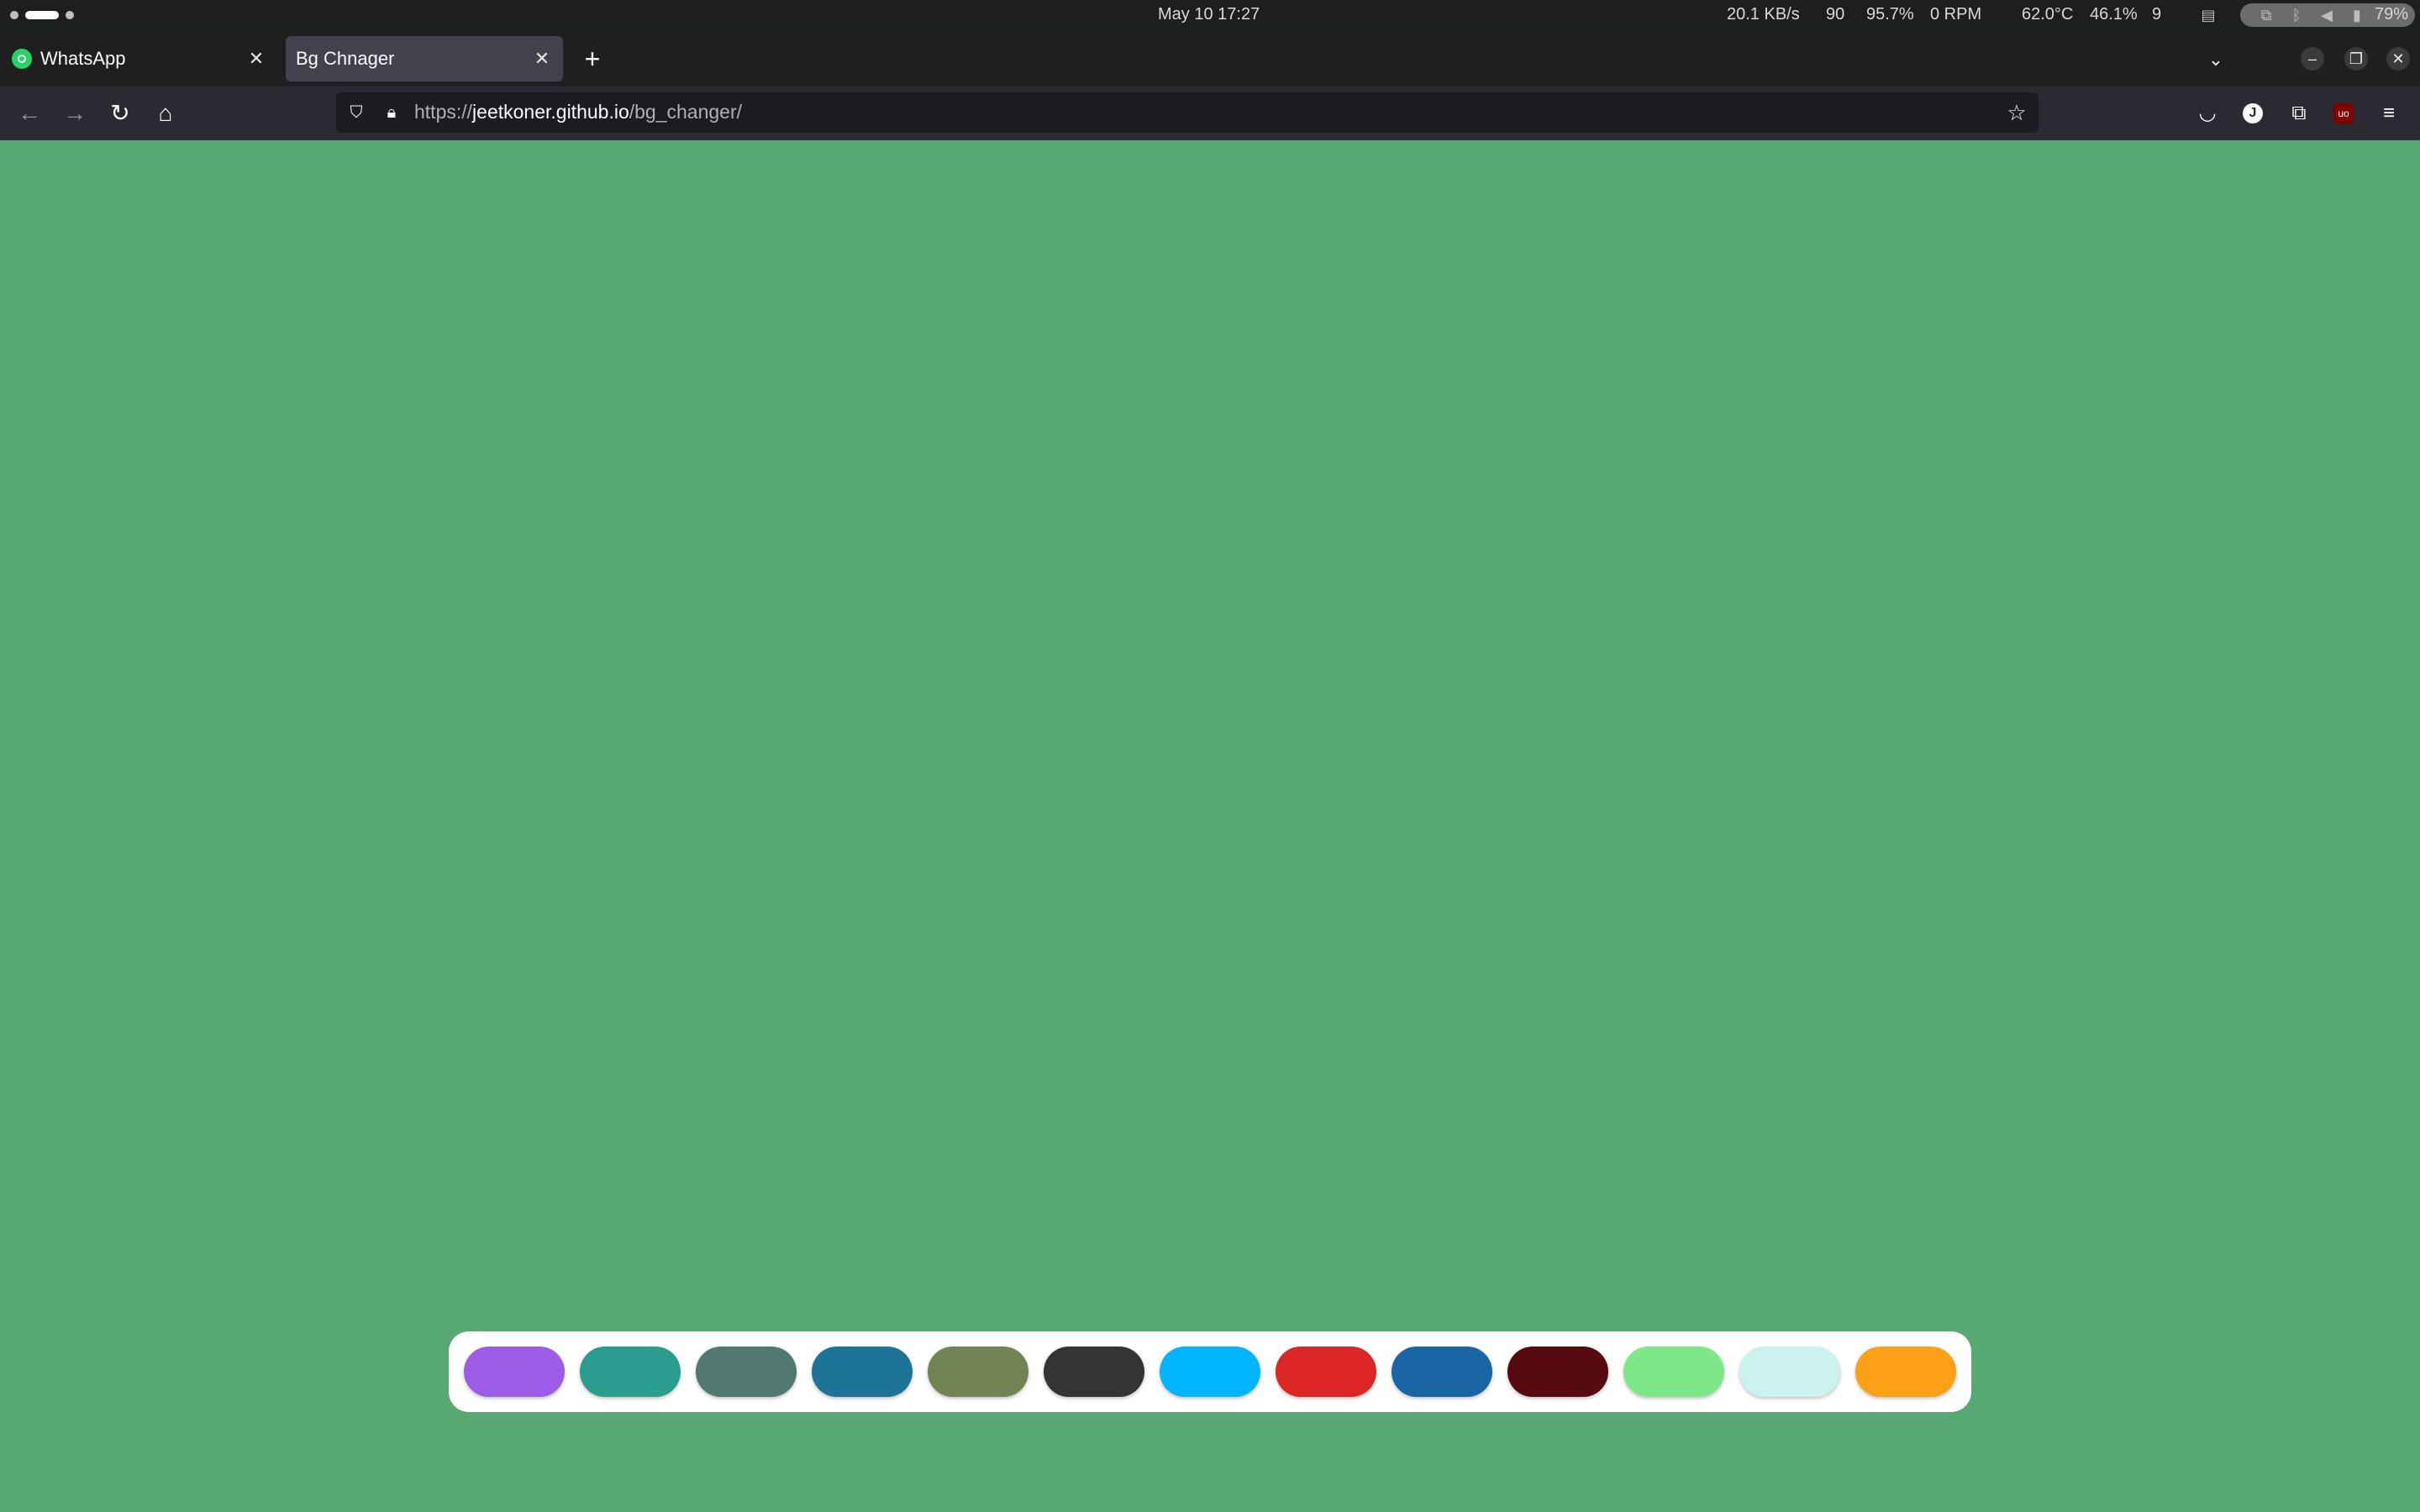  Describe the element at coordinates (424, 58) in the screenshot. I see `tab-bg-changer: Bg Chnager ✕` at that location.